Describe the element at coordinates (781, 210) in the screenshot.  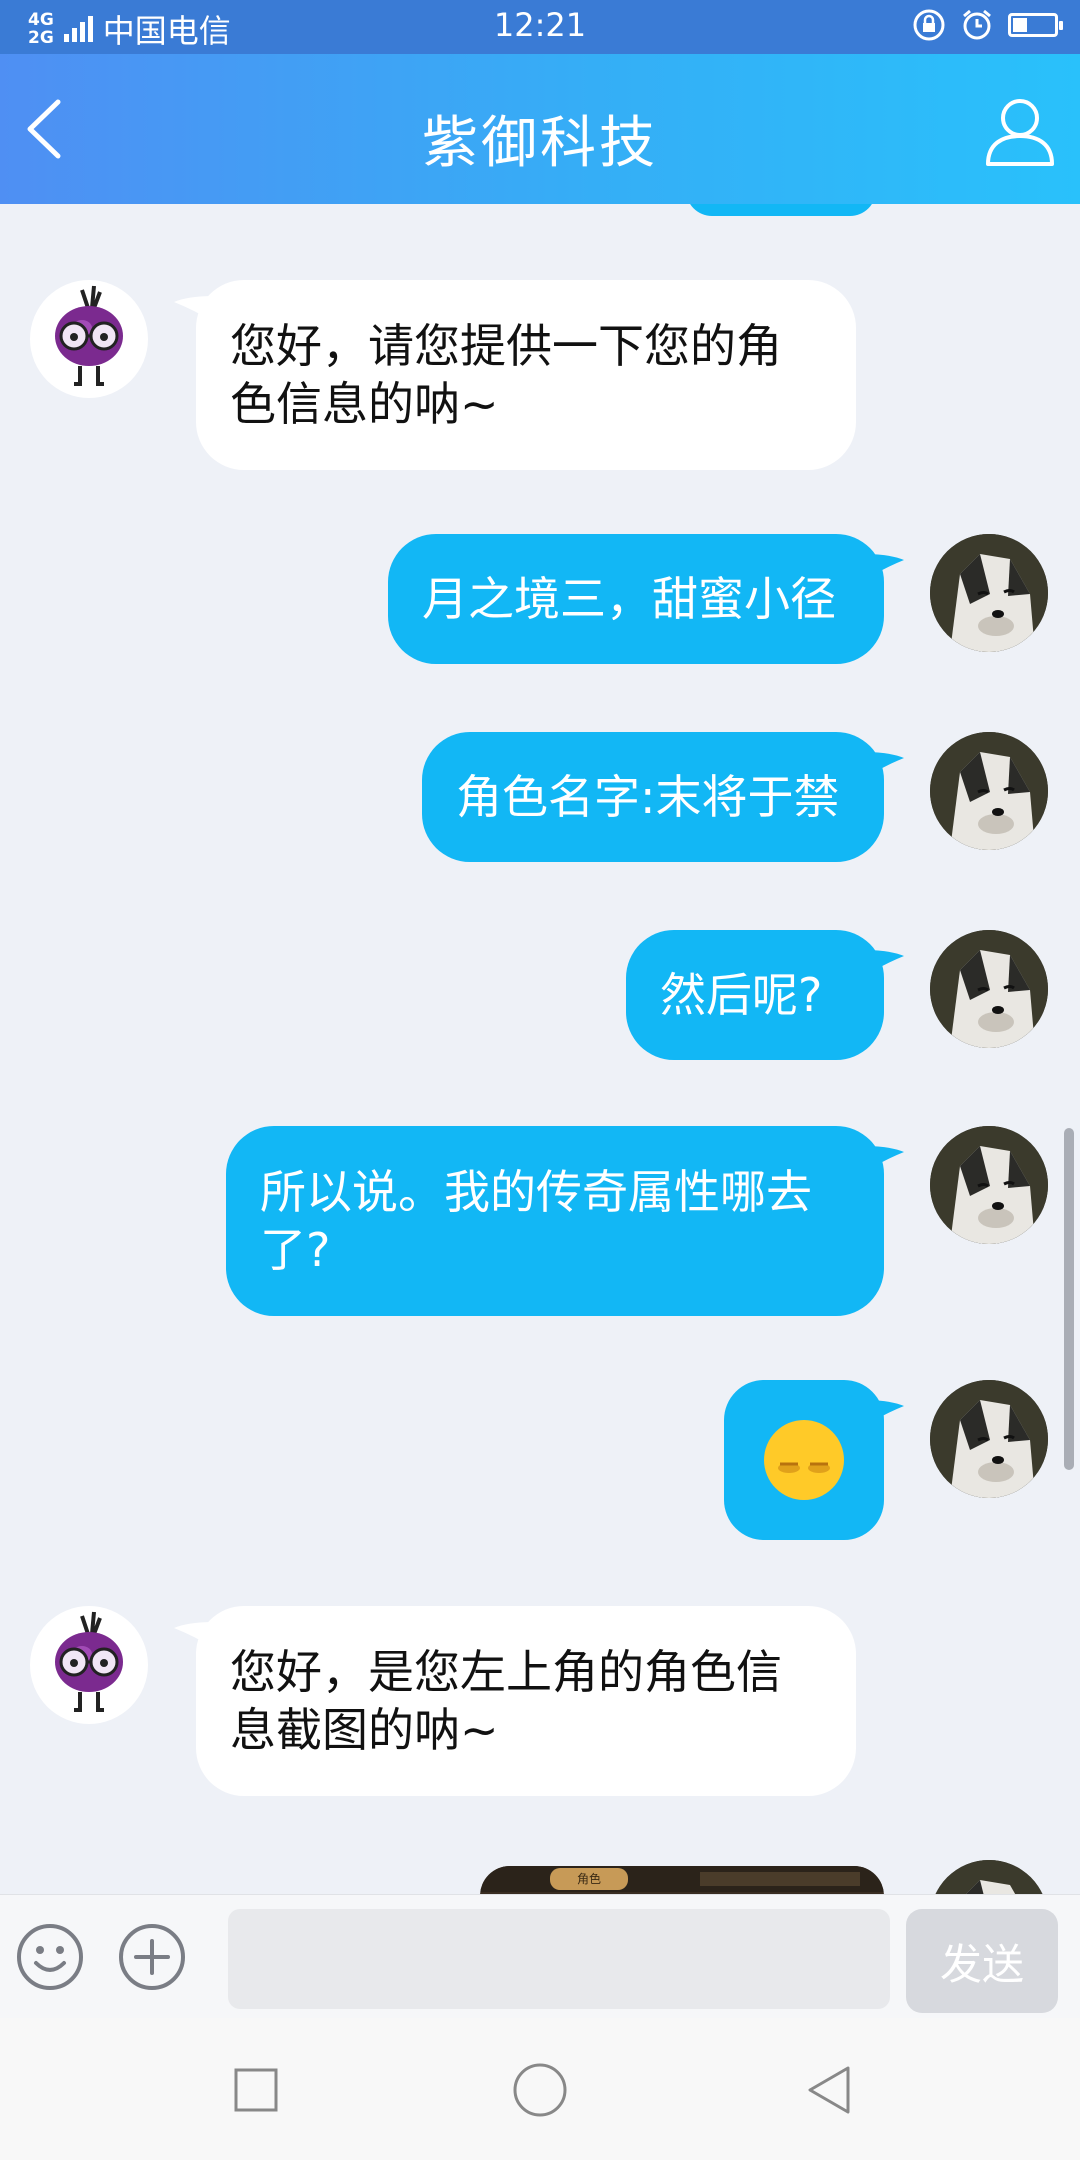
I see `partial-bubble` at that location.